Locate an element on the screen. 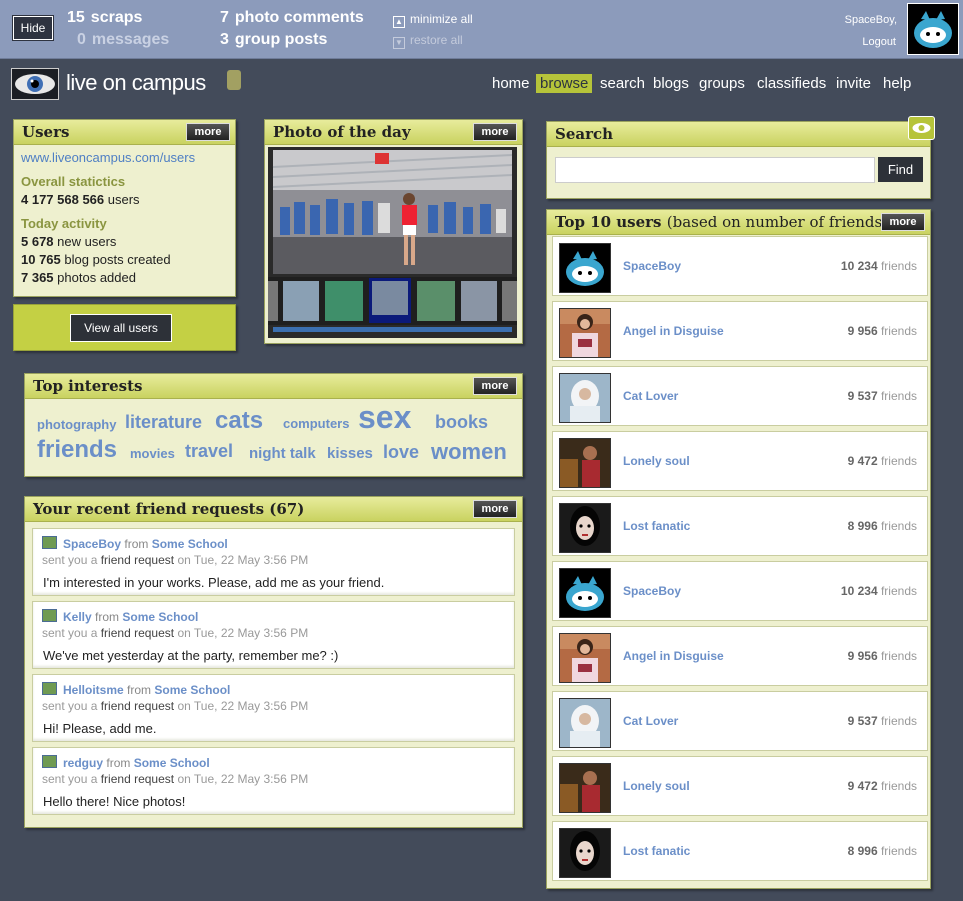 This screenshot has width=963, height=901. view-all-users-button: View all users is located at coordinates (121, 328).